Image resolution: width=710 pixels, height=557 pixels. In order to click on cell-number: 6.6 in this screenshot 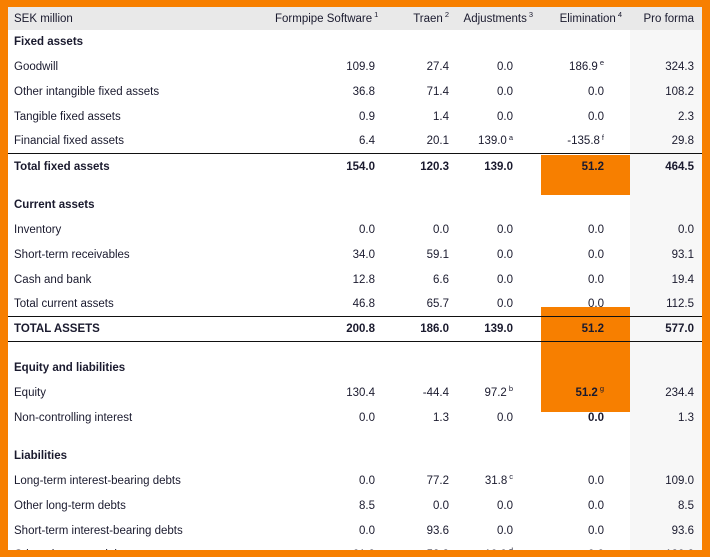, I will do `click(441, 279)`.